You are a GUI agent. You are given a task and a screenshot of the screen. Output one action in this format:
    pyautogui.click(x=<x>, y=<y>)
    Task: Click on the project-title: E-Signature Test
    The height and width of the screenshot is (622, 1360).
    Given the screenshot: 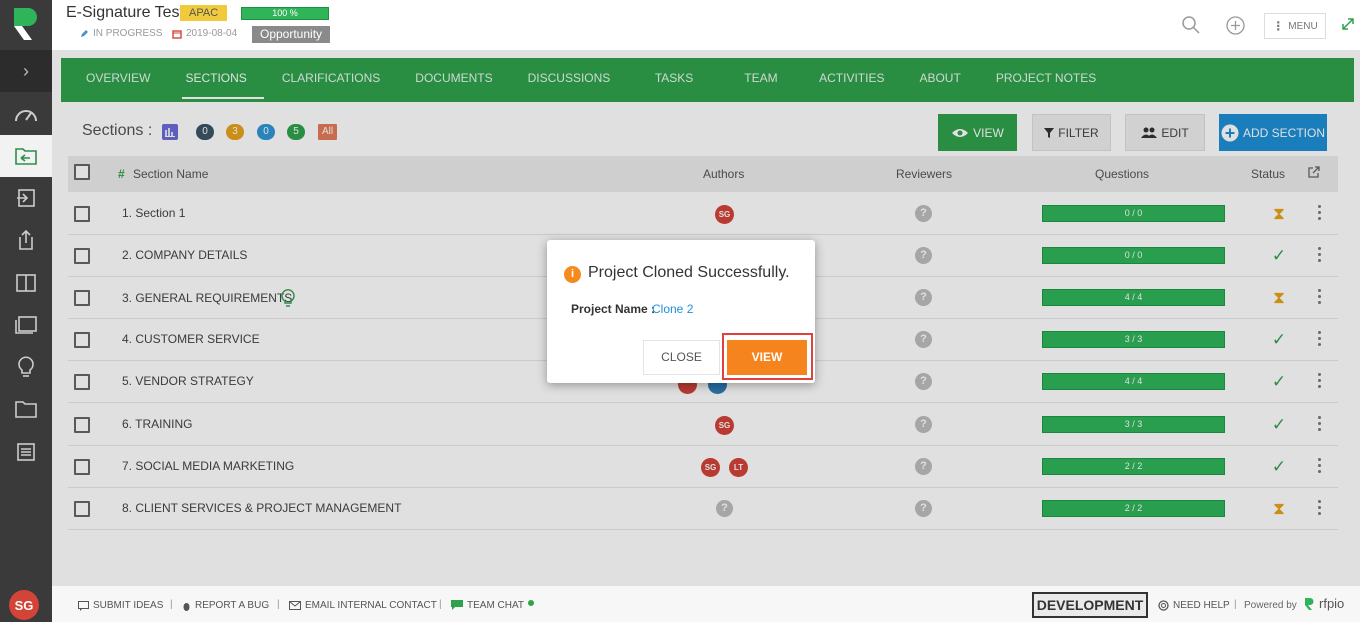 What is the action you would take?
    pyautogui.click(x=125, y=12)
    